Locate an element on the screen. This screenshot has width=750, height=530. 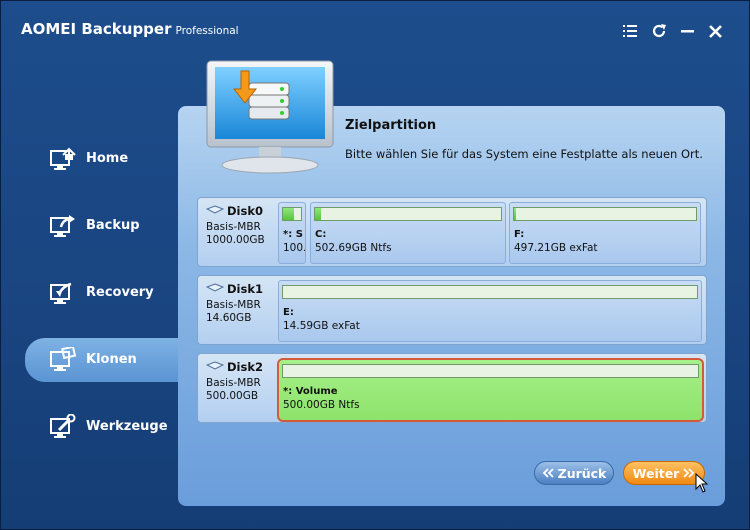
next-button: Weiter is located at coordinates (664, 473).